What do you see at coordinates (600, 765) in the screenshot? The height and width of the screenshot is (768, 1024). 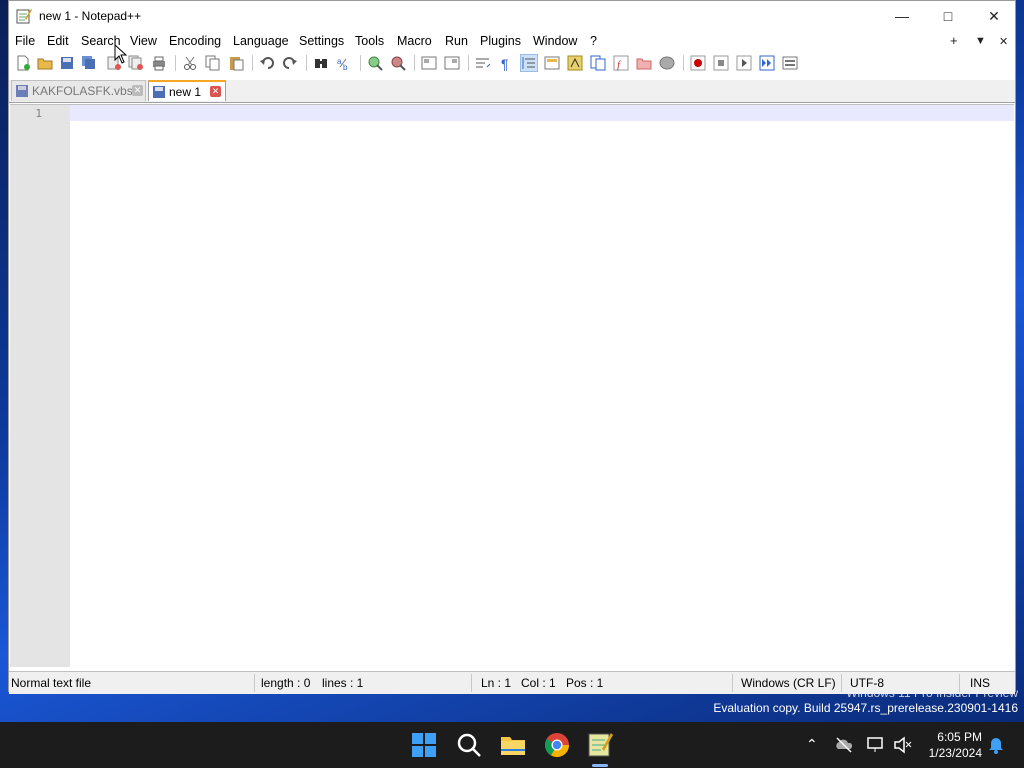 I see `active-app-indicator` at bounding box center [600, 765].